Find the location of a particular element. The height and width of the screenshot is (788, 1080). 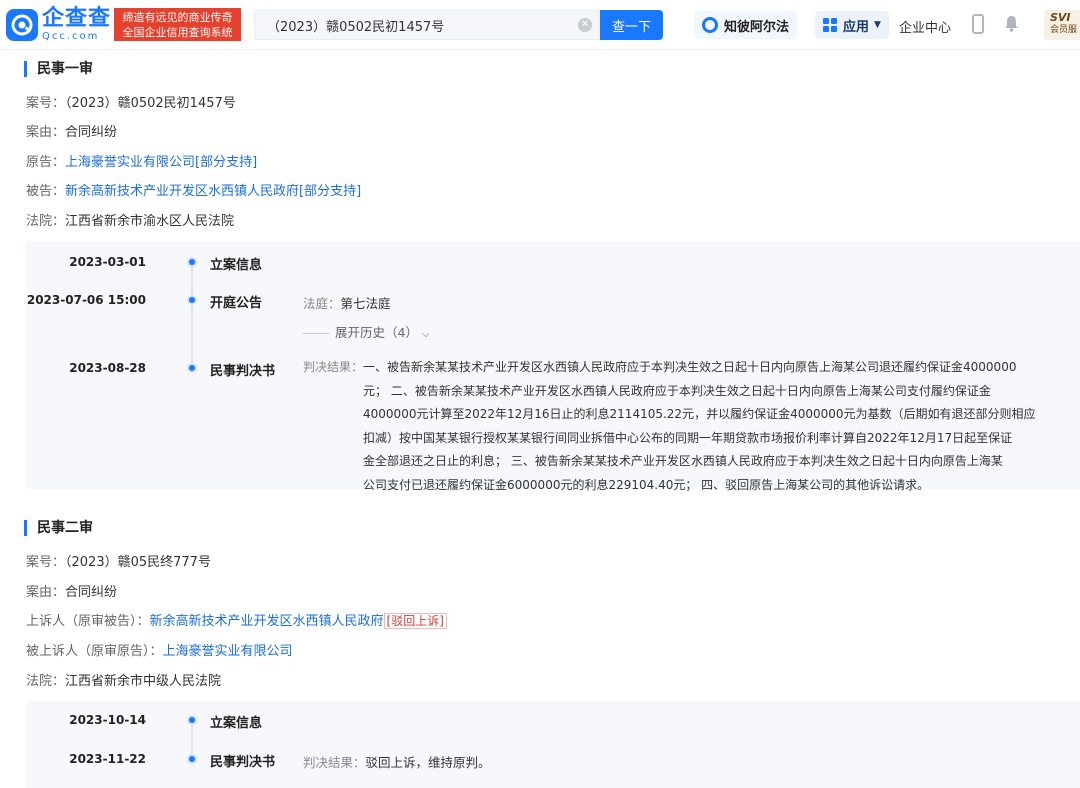

expand-history-link: 展开历史（4） ⌵ is located at coordinates (366, 331).